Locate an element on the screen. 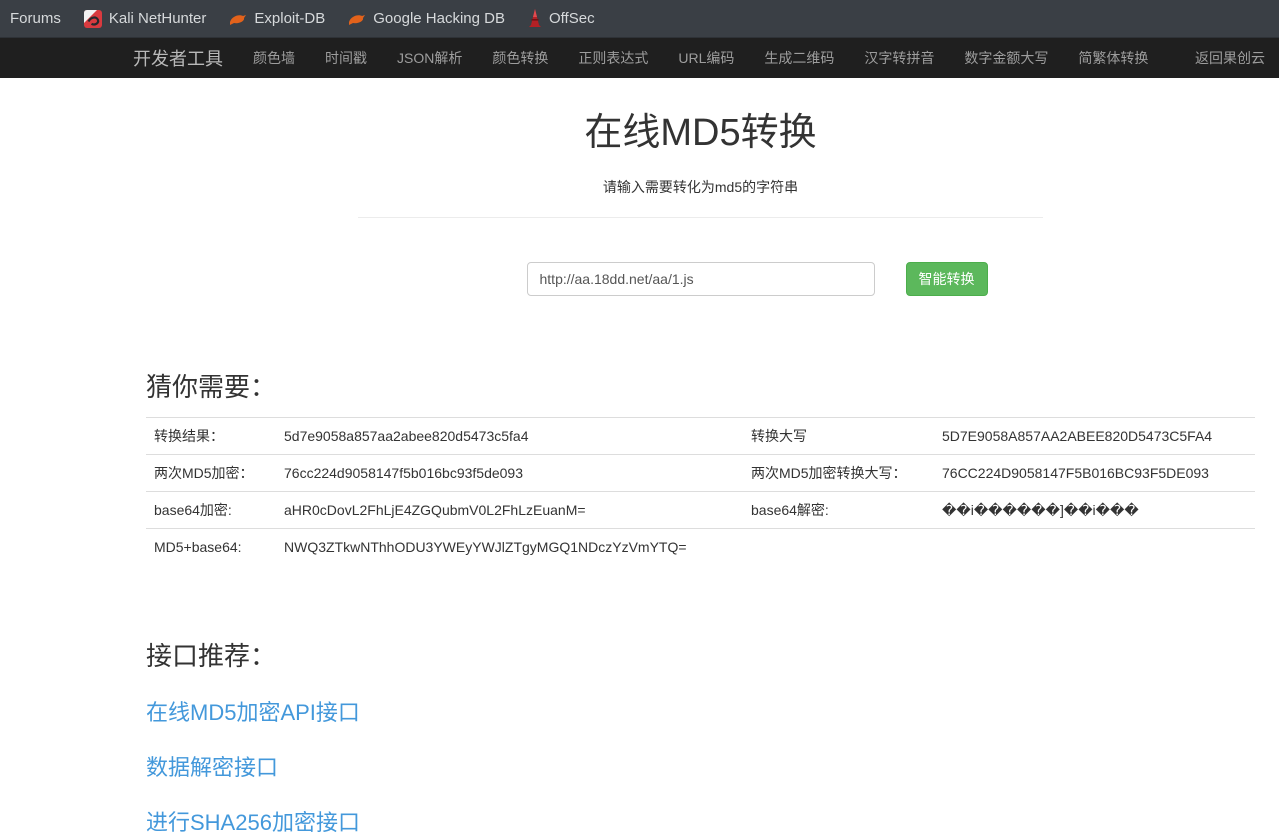 The image size is (1279, 837). bookmark-exploit-db-label: Exploit-DB is located at coordinates (290, 18).